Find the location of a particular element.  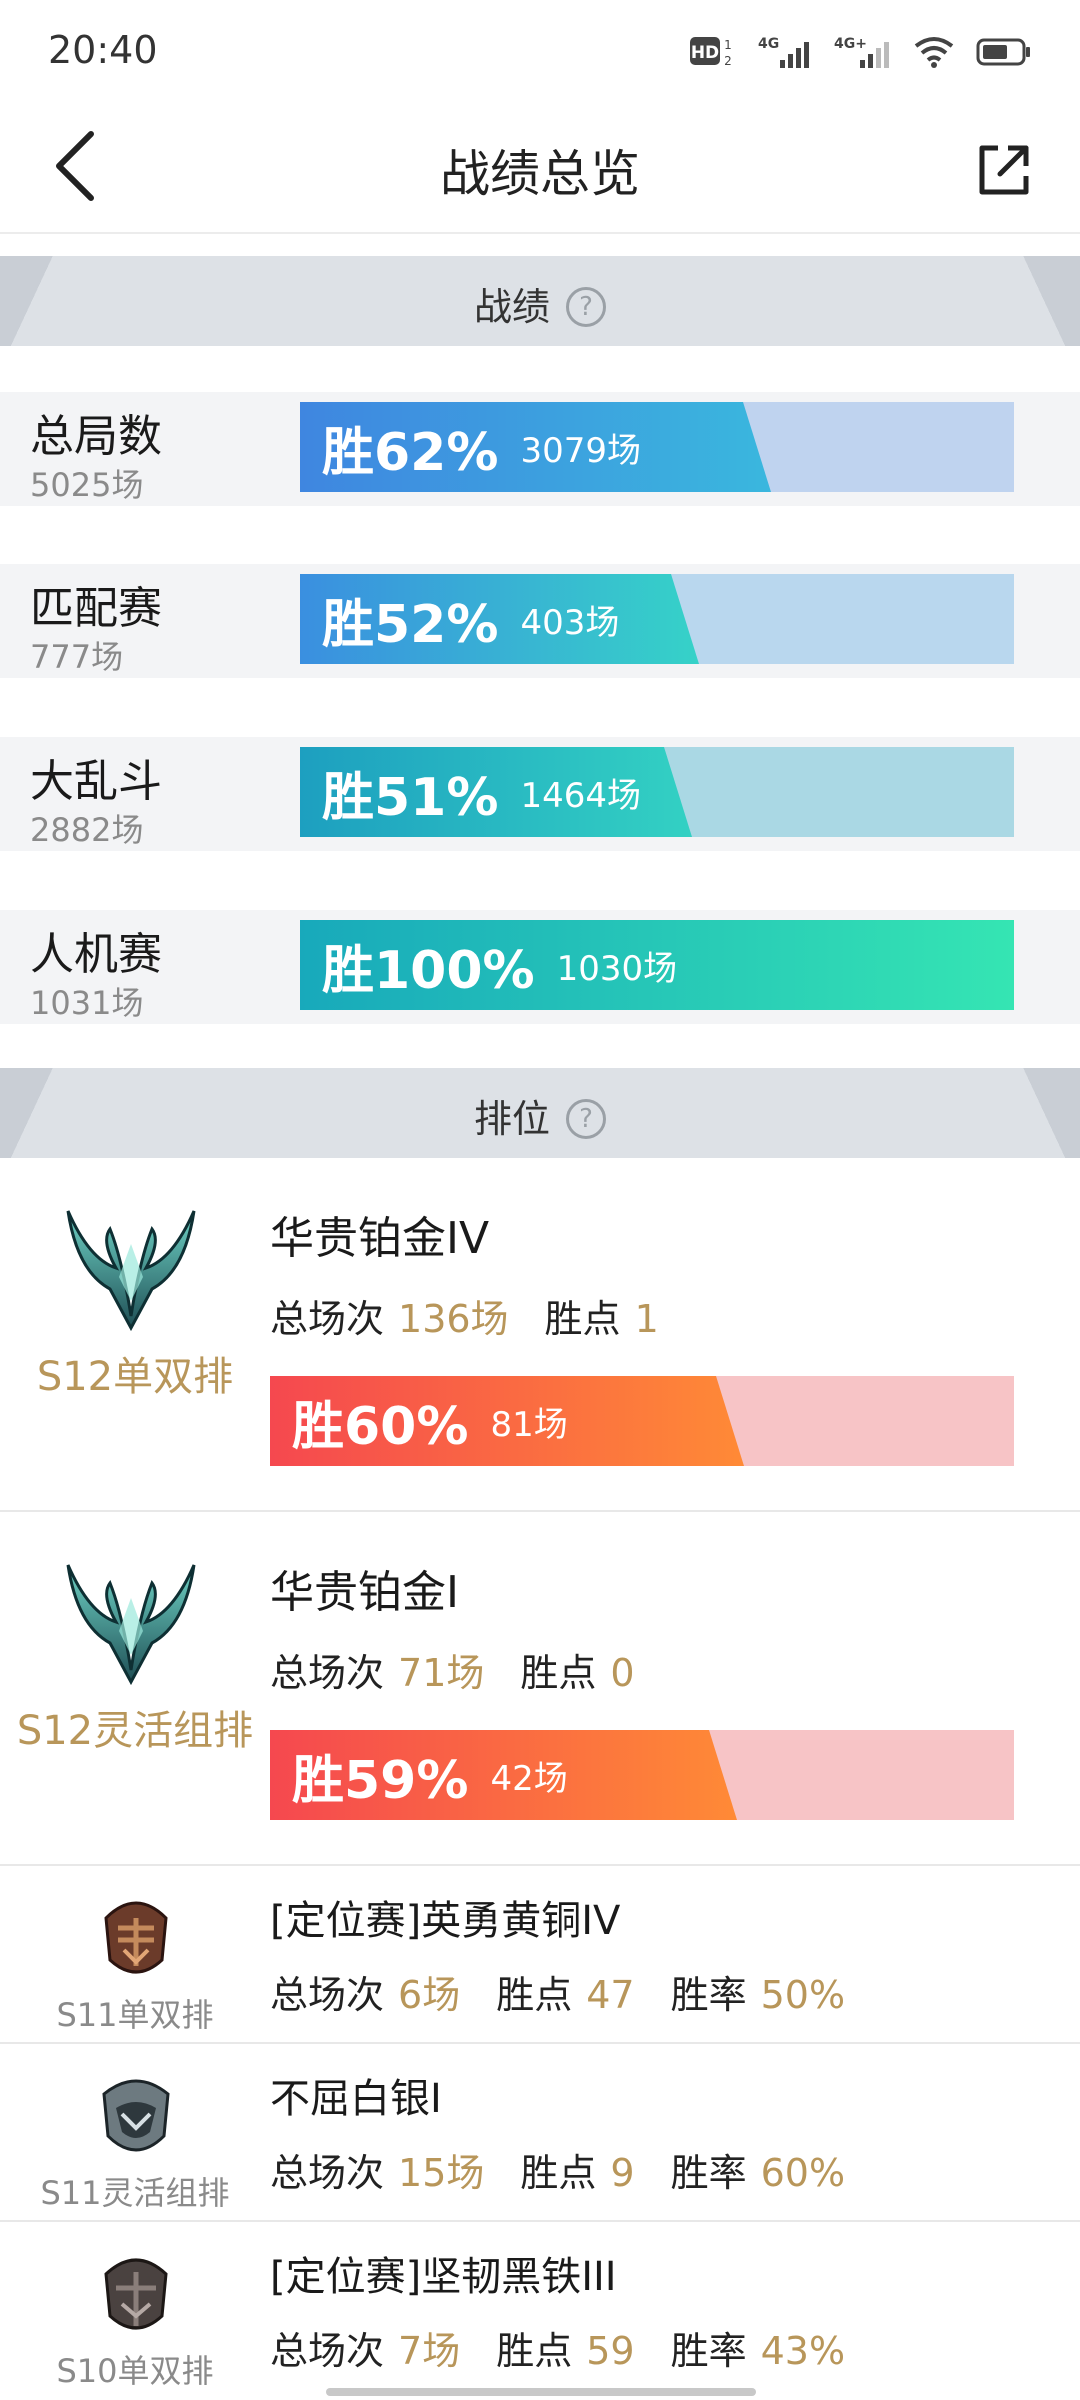

rank-tier: [定位赛]英勇黄铜IV is located at coordinates (445, 1921).